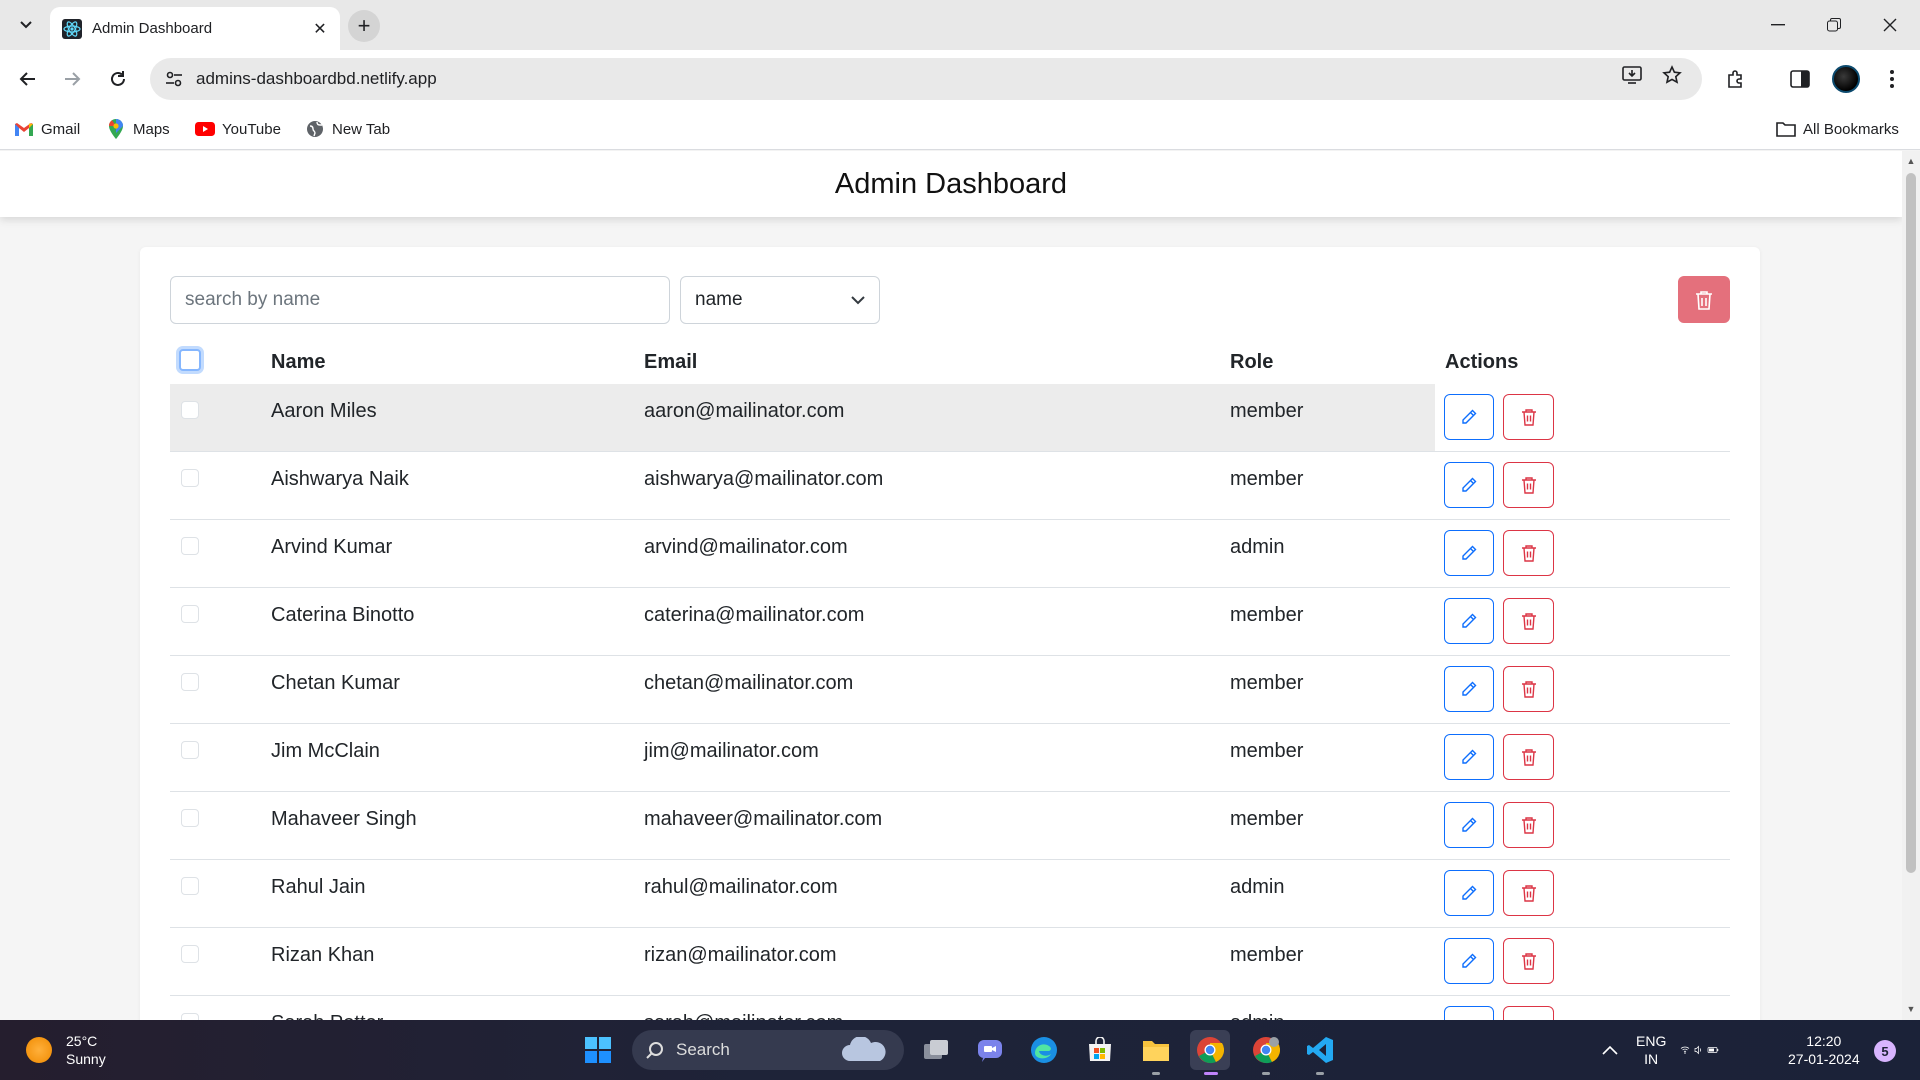 This screenshot has width=1920, height=1080. What do you see at coordinates (780, 300) in the screenshot?
I see `filter-select: name` at bounding box center [780, 300].